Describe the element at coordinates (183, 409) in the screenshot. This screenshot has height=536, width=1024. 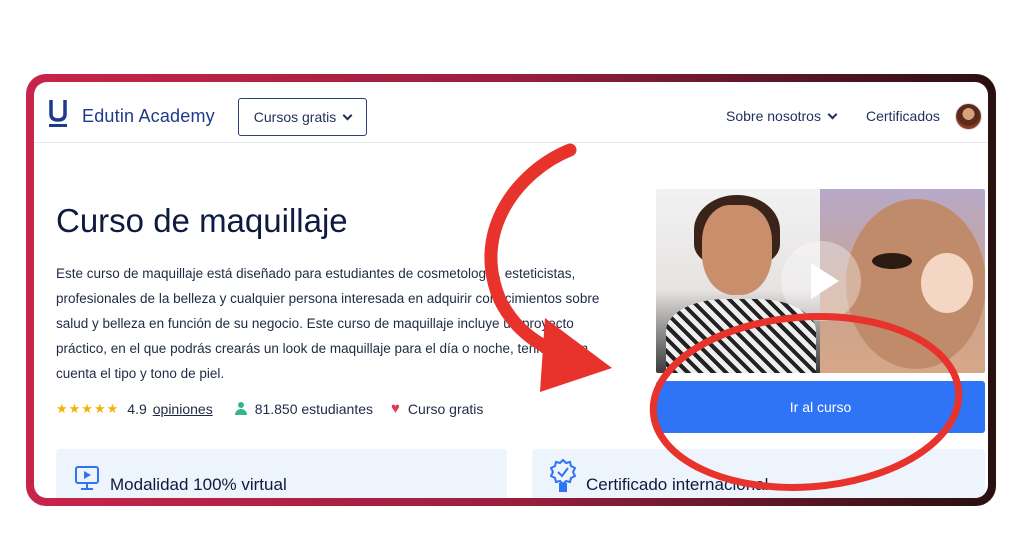
I see `reviews-link: opiniones` at that location.